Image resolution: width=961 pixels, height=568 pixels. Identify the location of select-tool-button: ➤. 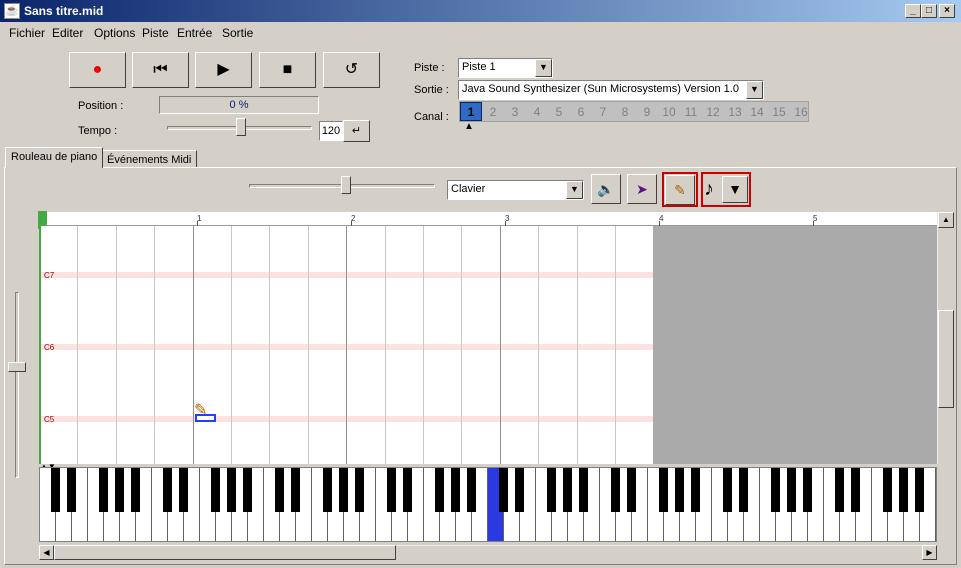
(642, 189).